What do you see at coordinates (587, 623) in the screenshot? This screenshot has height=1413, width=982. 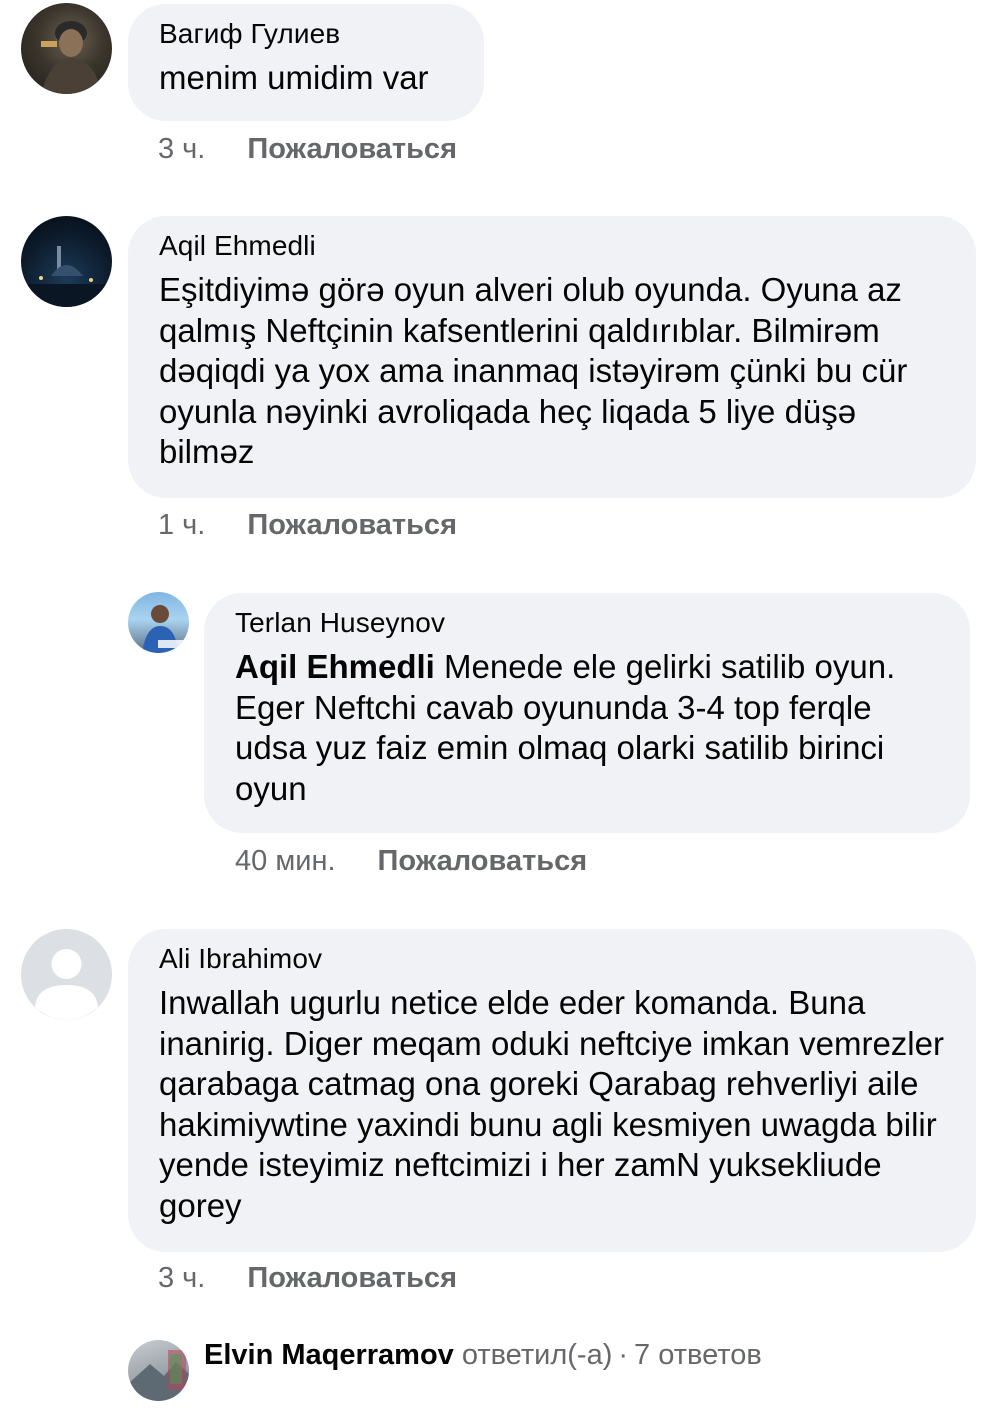 I see `comment-author: Terlan Huseynov` at bounding box center [587, 623].